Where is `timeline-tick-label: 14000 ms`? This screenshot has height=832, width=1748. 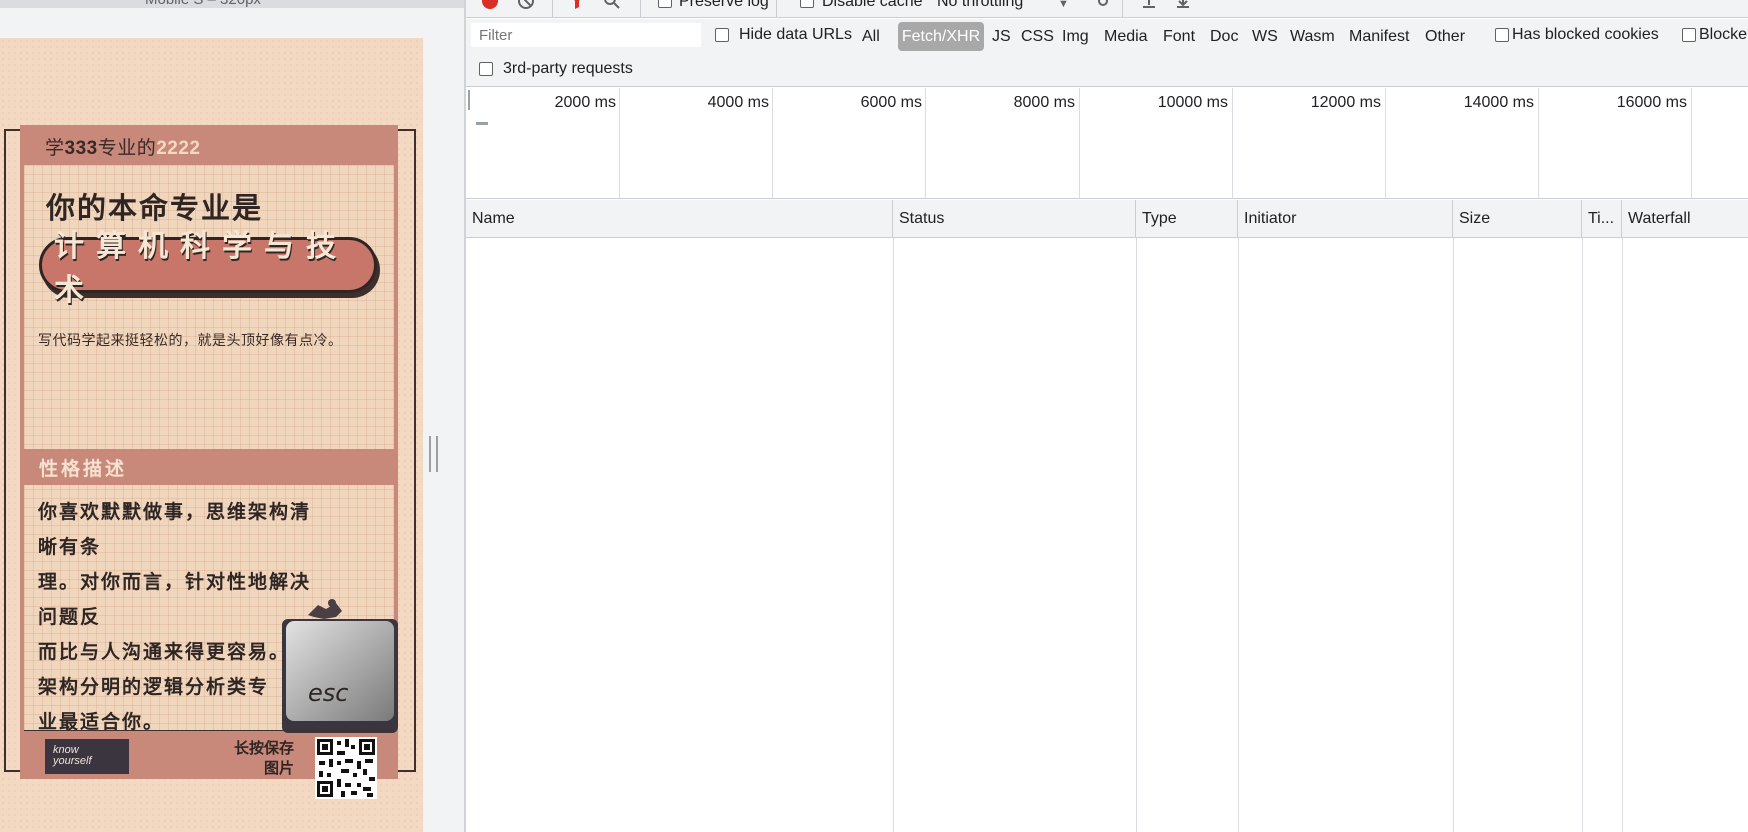 timeline-tick-label: 14000 ms is located at coordinates (1498, 102).